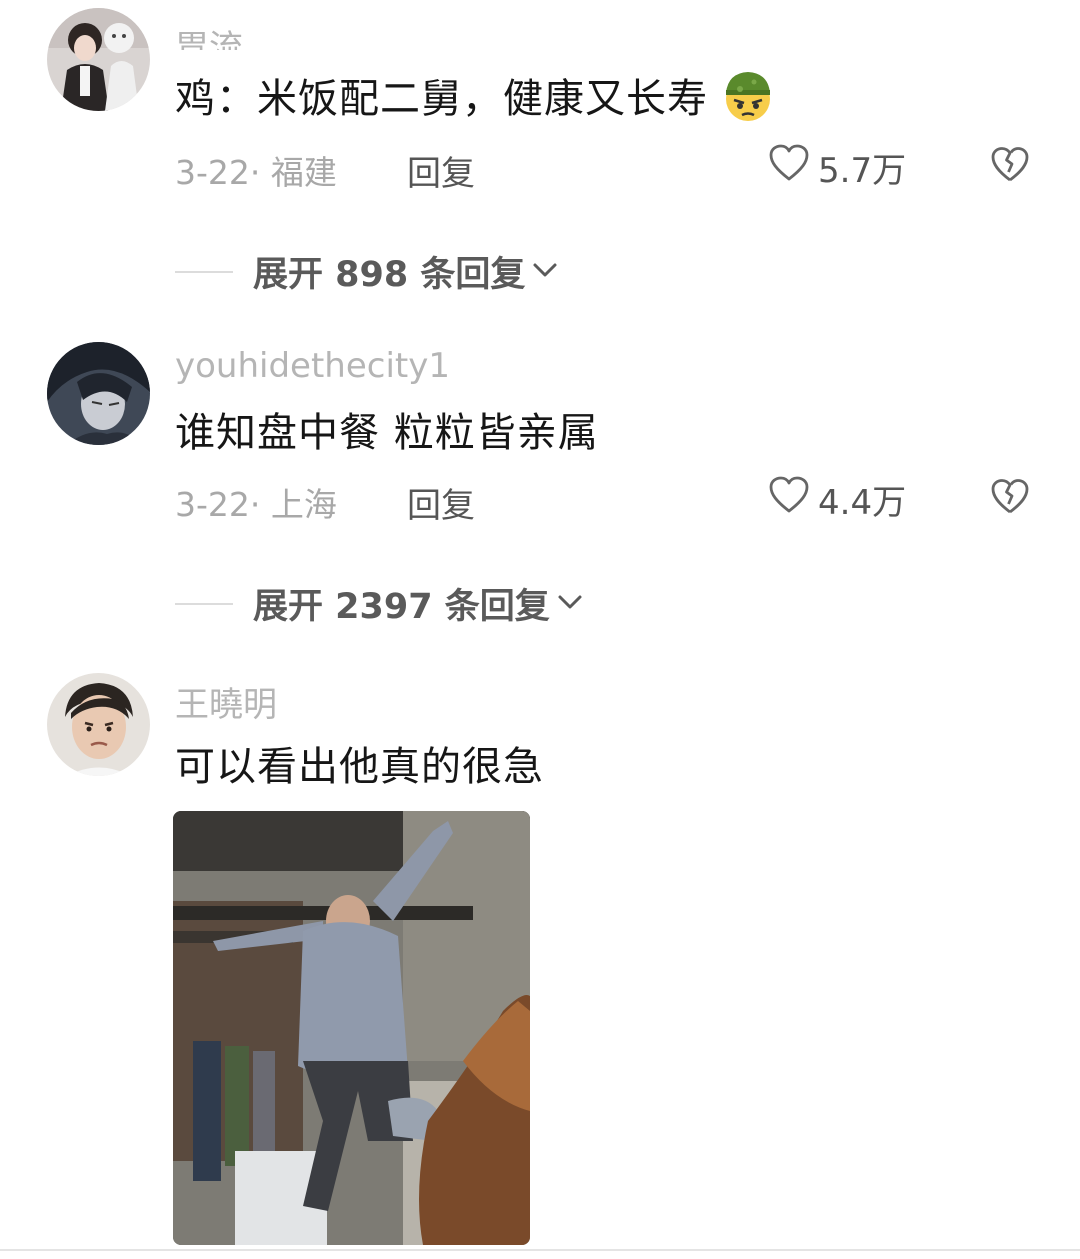 The width and height of the screenshot is (1080, 1259). Describe the element at coordinates (226, 701) in the screenshot. I see `username: 王曉明` at that location.